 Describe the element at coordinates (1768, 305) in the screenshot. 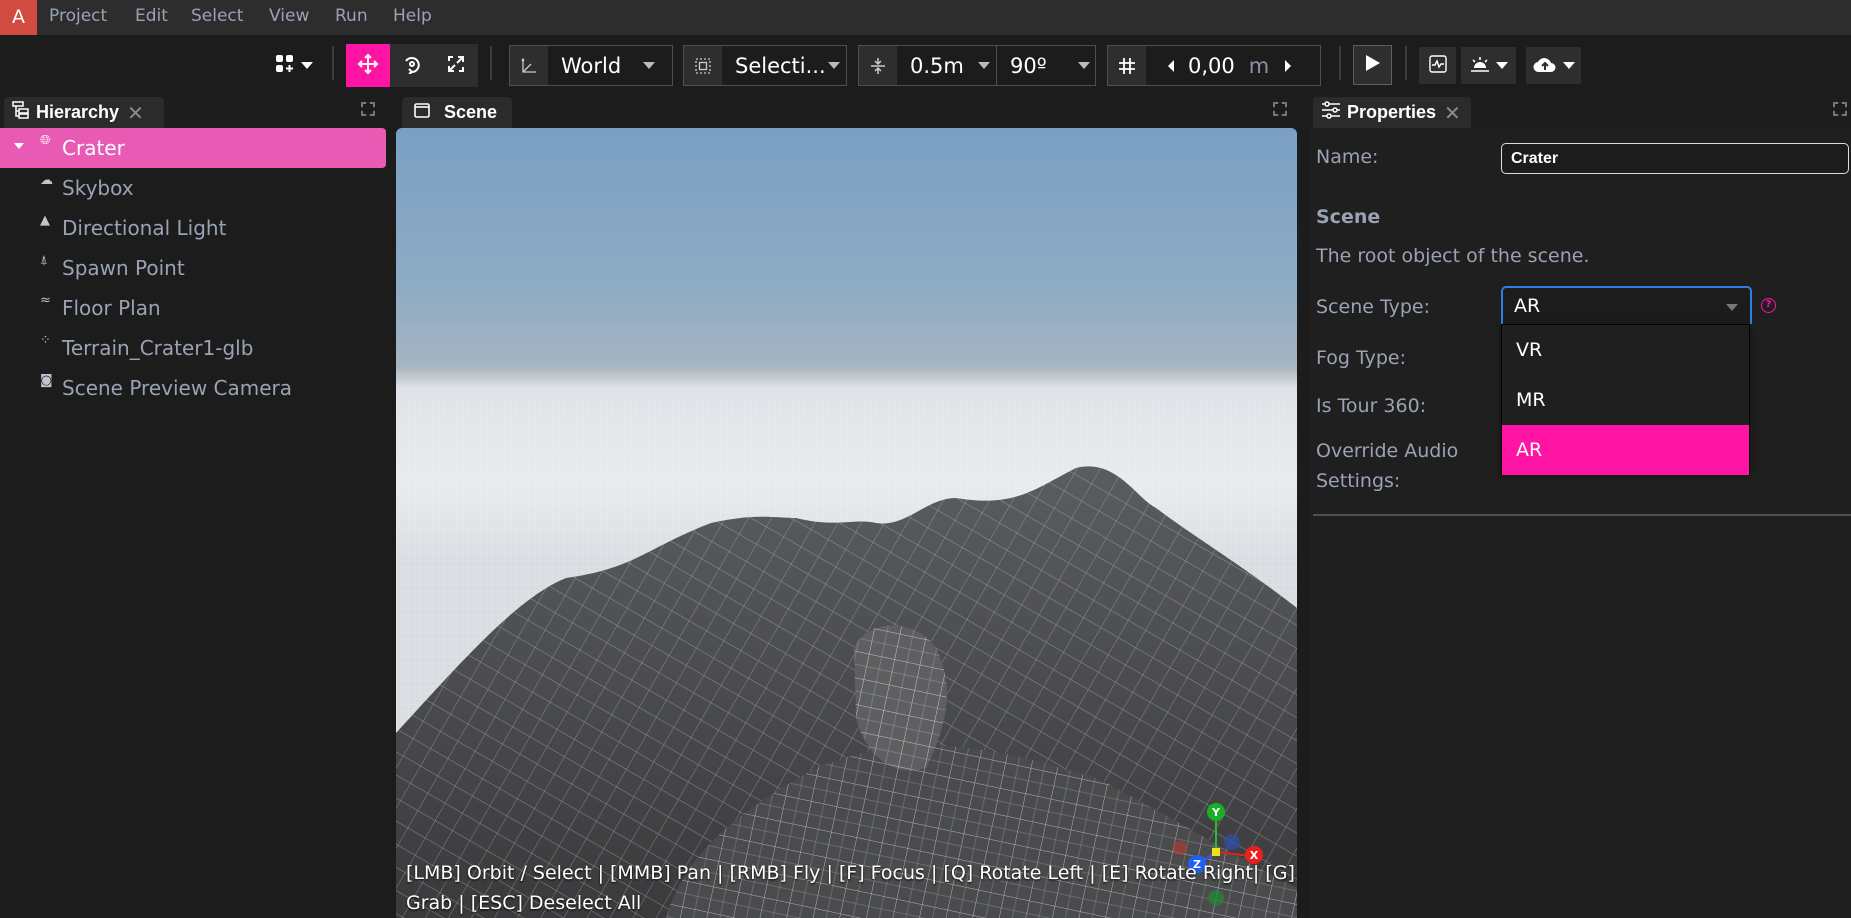

I see `help-icon: ?` at that location.